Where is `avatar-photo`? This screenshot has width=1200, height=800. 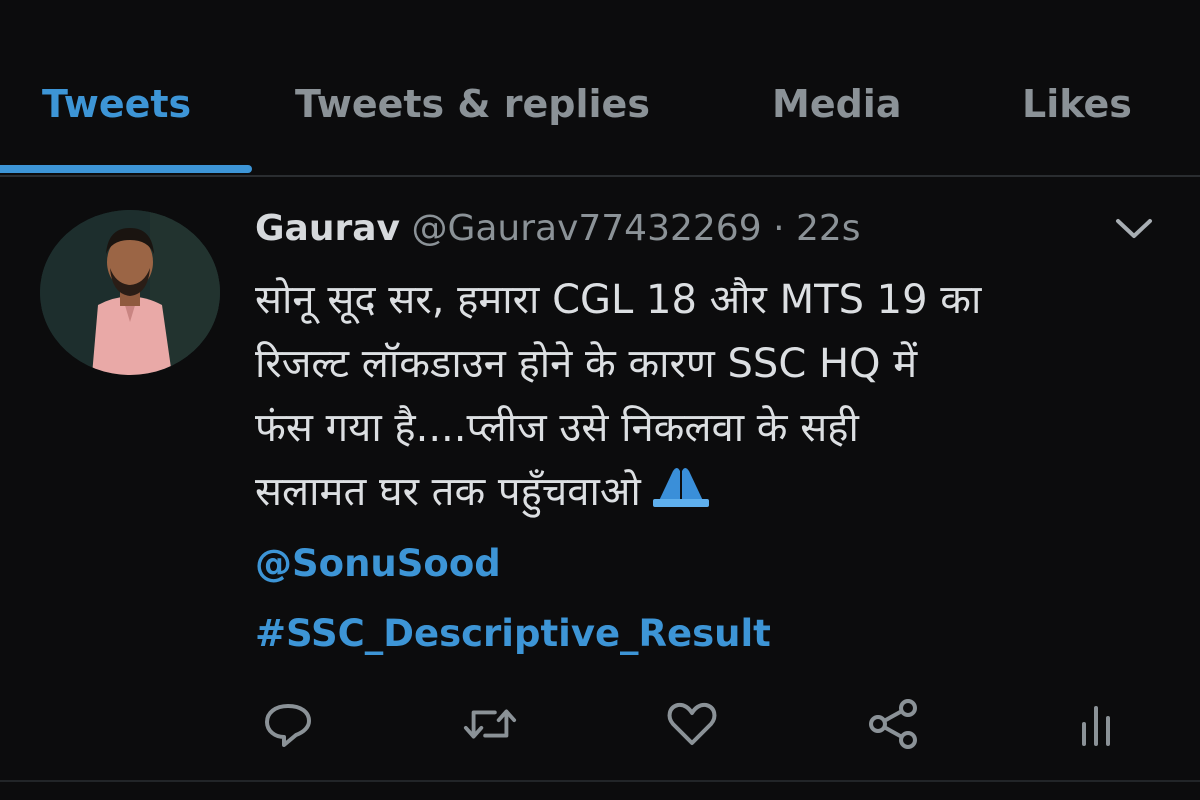 avatar-photo is located at coordinates (130, 292).